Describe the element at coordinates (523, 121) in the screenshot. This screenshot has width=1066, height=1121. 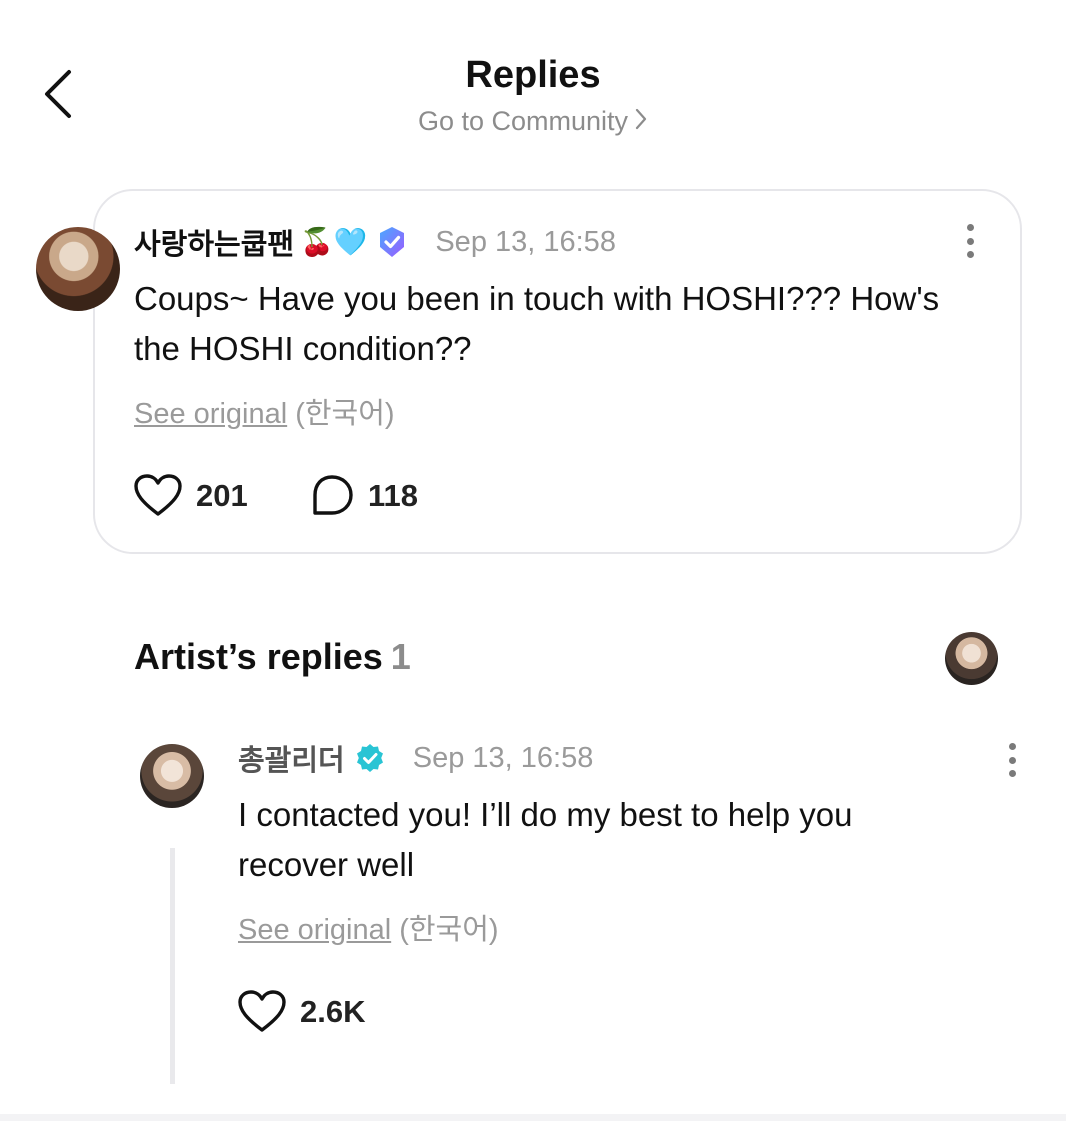
I see `go-to-community-label: Go to Community` at that location.